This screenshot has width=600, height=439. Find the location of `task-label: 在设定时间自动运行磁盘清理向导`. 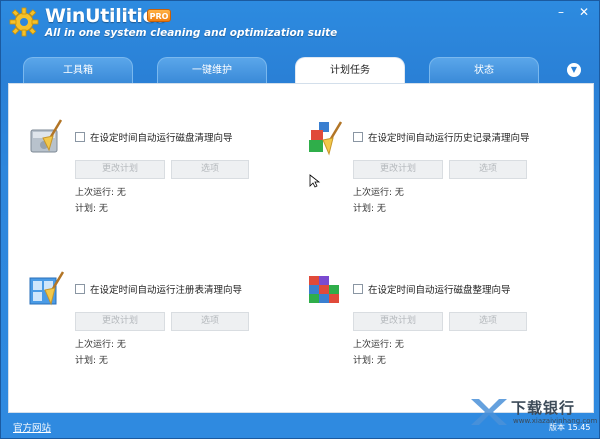

task-label: 在设定时间自动运行磁盘清理向导 is located at coordinates (161, 138).